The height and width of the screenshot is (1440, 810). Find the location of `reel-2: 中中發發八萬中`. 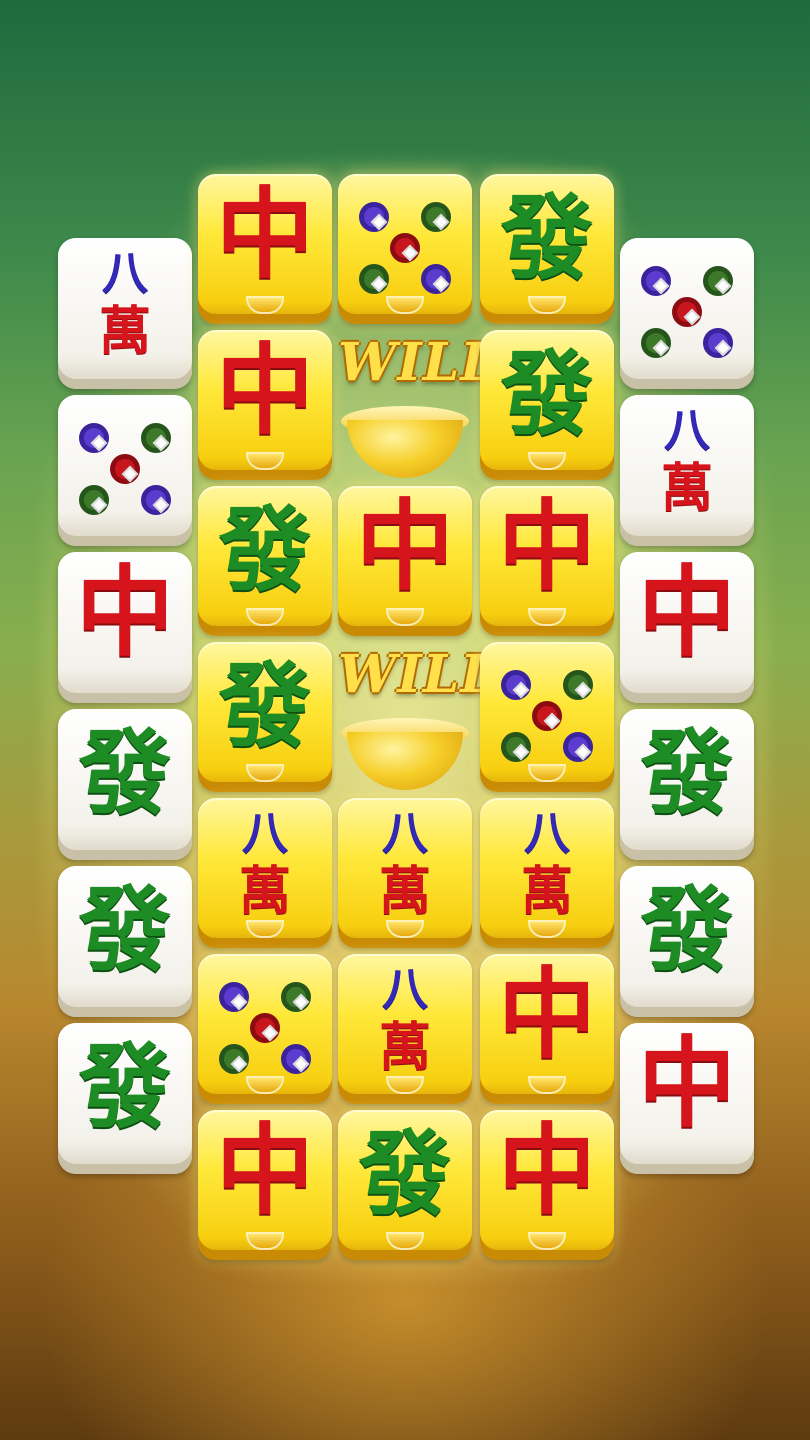

reel-2: 中中發發八萬中 is located at coordinates (265, 718).